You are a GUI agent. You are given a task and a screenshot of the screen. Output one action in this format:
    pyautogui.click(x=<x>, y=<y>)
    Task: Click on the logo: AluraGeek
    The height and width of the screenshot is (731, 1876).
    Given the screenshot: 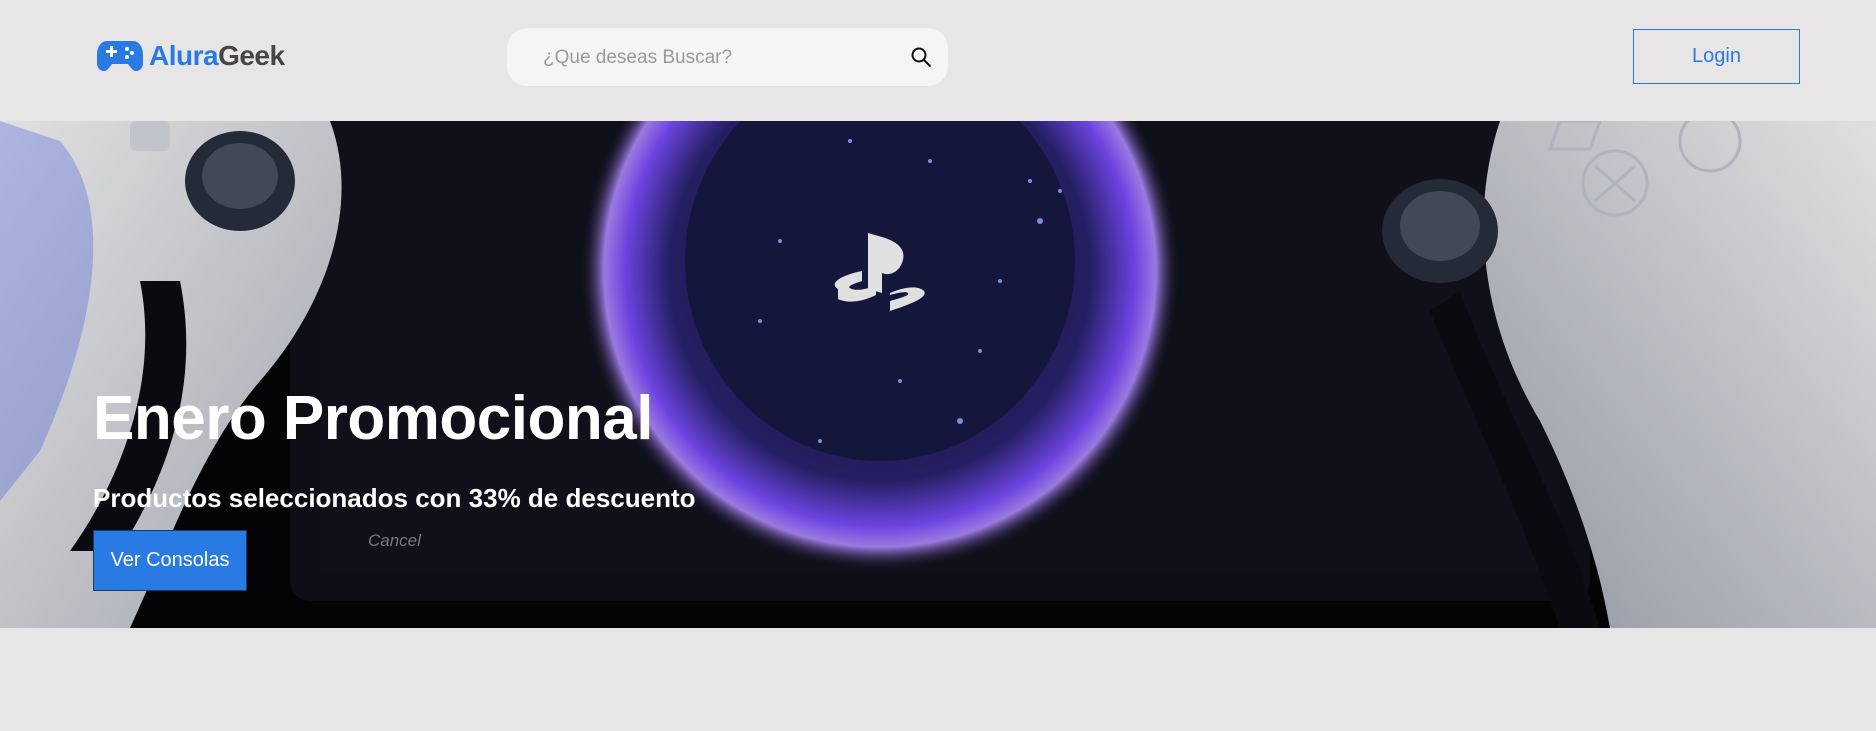 What is the action you would take?
    pyautogui.click(x=191, y=56)
    